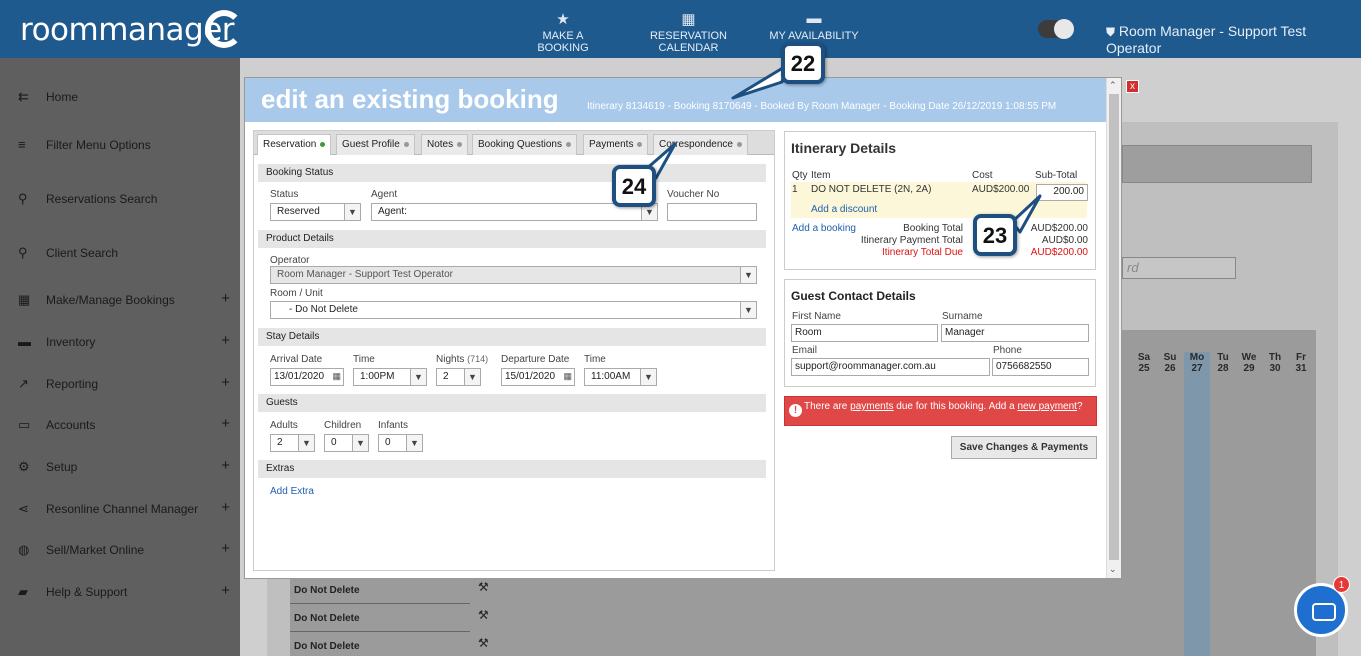  Describe the element at coordinates (1040, 367) in the screenshot. I see `phone-input: 0756682550` at that location.